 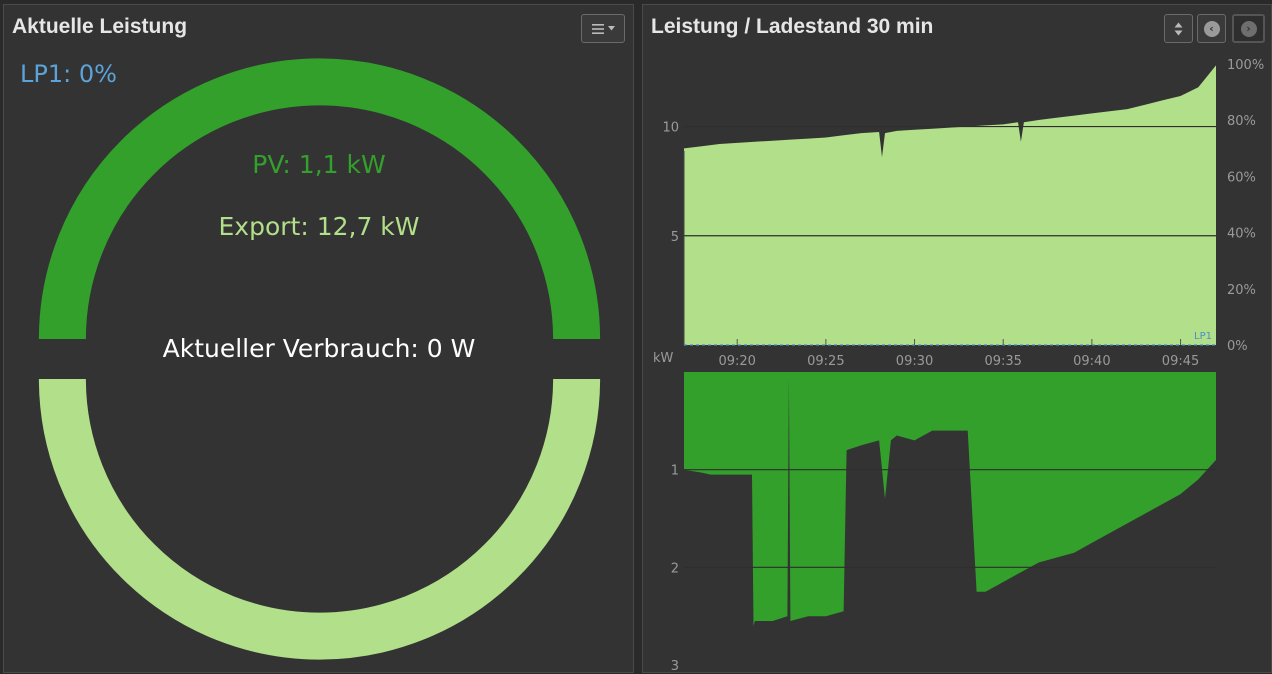 I want to click on top-y-tick-label: 5, so click(x=675, y=237).